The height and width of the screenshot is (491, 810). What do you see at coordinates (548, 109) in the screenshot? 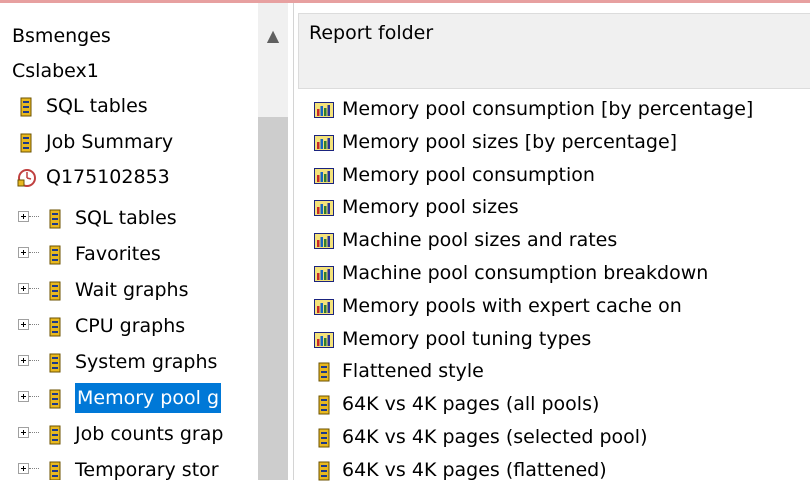
I see `report-item-label: Memory pool consumption [by percentage]` at bounding box center [548, 109].